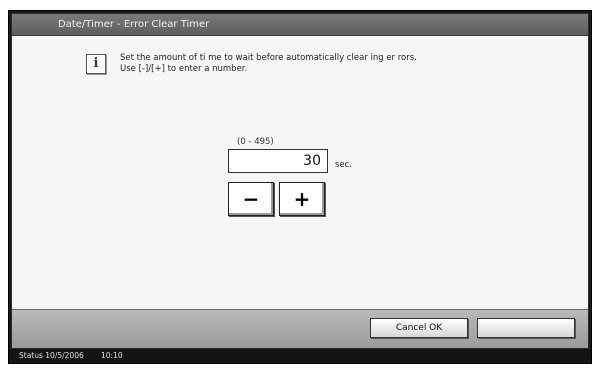 Image resolution: width=601 pixels, height=370 pixels. What do you see at coordinates (112, 355) in the screenshot?
I see `status-time: 10:10` at bounding box center [112, 355].